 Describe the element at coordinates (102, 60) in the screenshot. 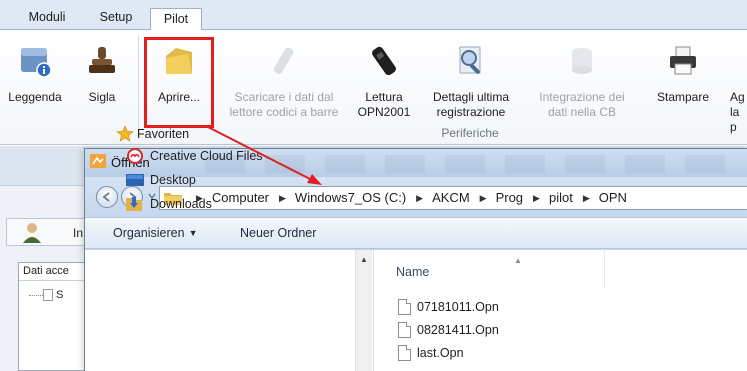

I see `stamp-icon` at that location.